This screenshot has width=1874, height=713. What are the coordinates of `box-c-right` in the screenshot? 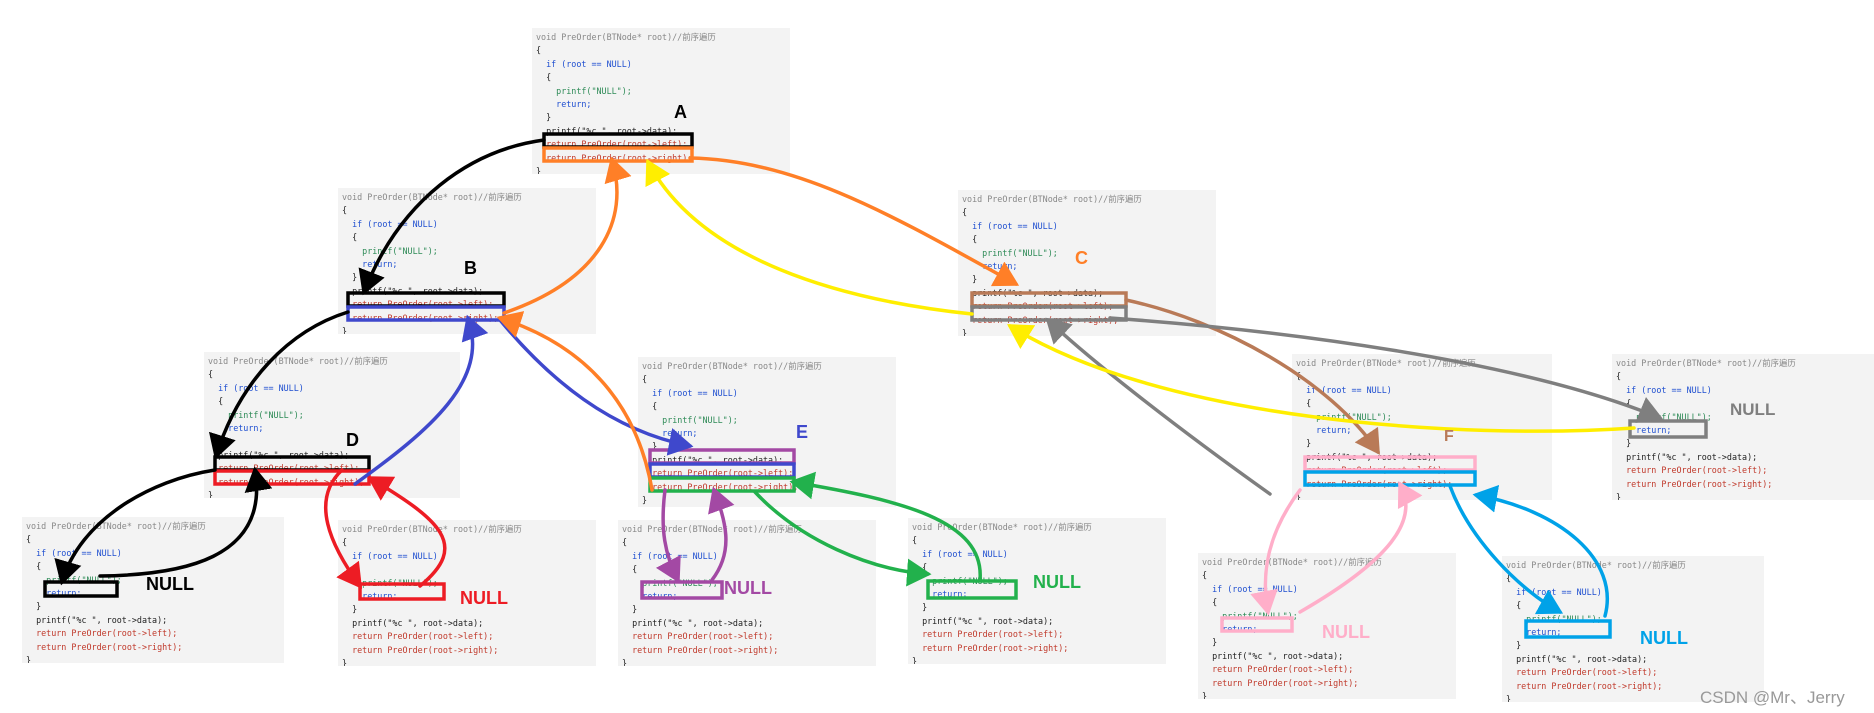 It's located at (1049, 313).